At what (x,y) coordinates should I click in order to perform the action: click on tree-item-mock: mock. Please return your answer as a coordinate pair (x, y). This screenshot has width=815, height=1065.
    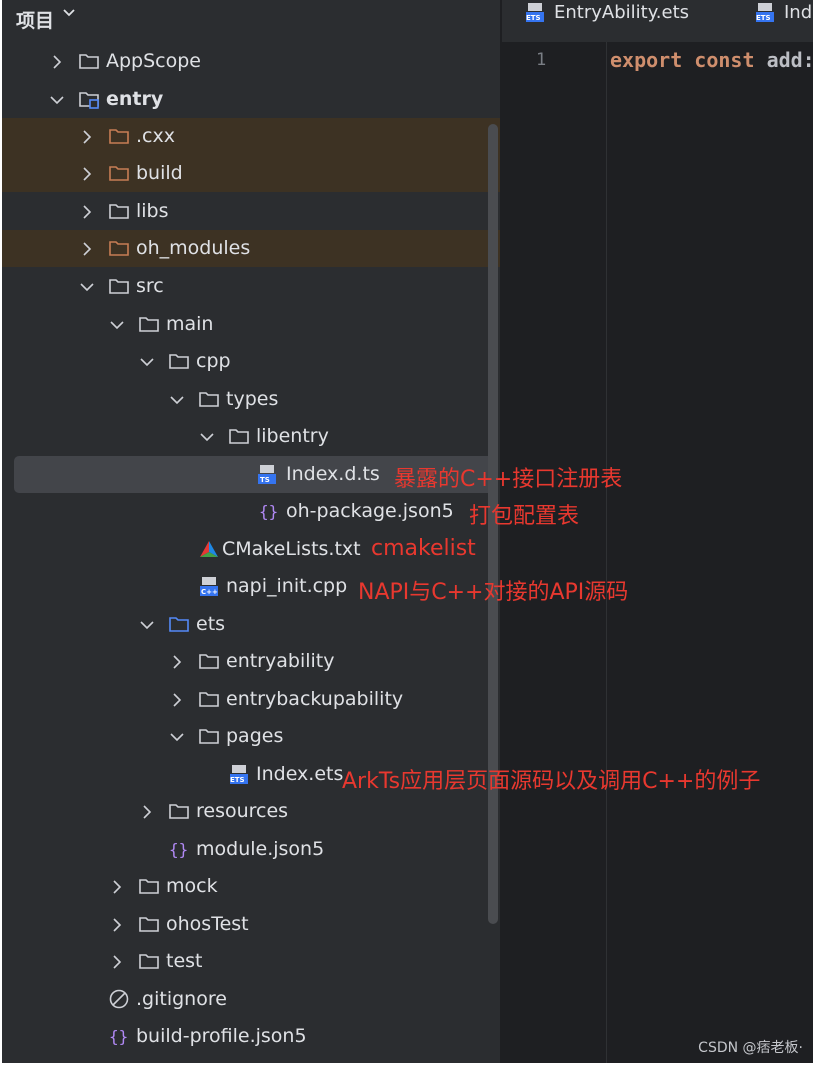
    Looking at the image, I should click on (251, 886).